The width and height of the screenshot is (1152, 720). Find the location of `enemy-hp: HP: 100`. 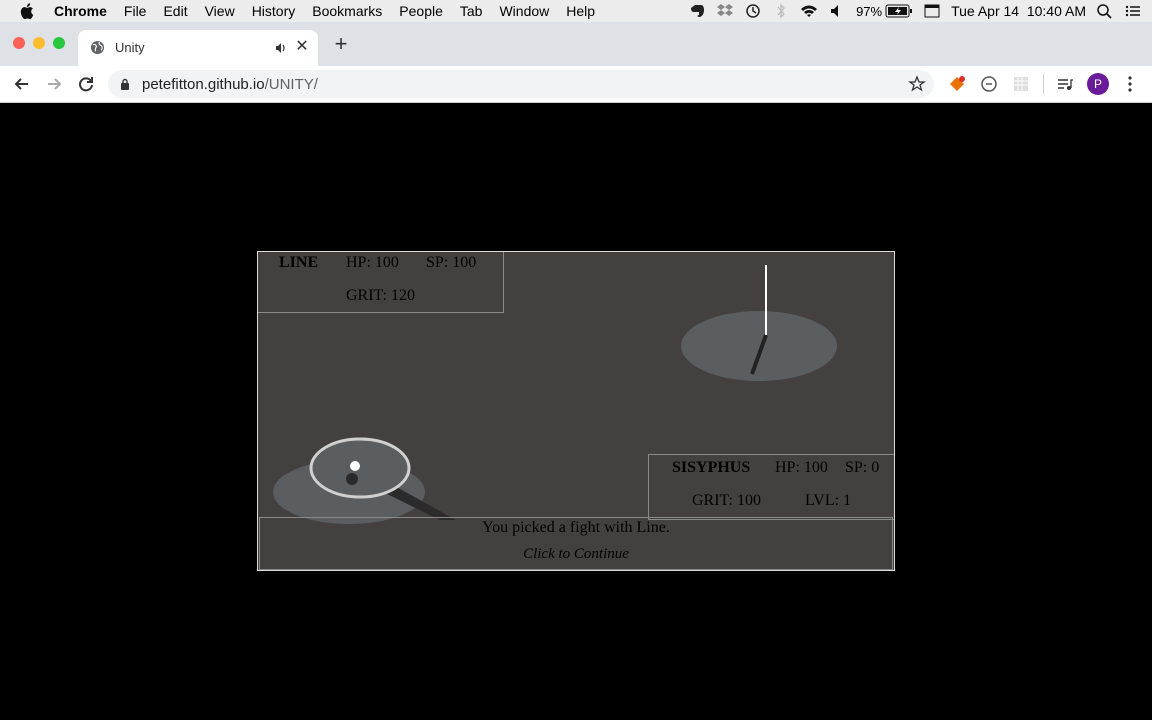

enemy-hp: HP: 100 is located at coordinates (372, 262).